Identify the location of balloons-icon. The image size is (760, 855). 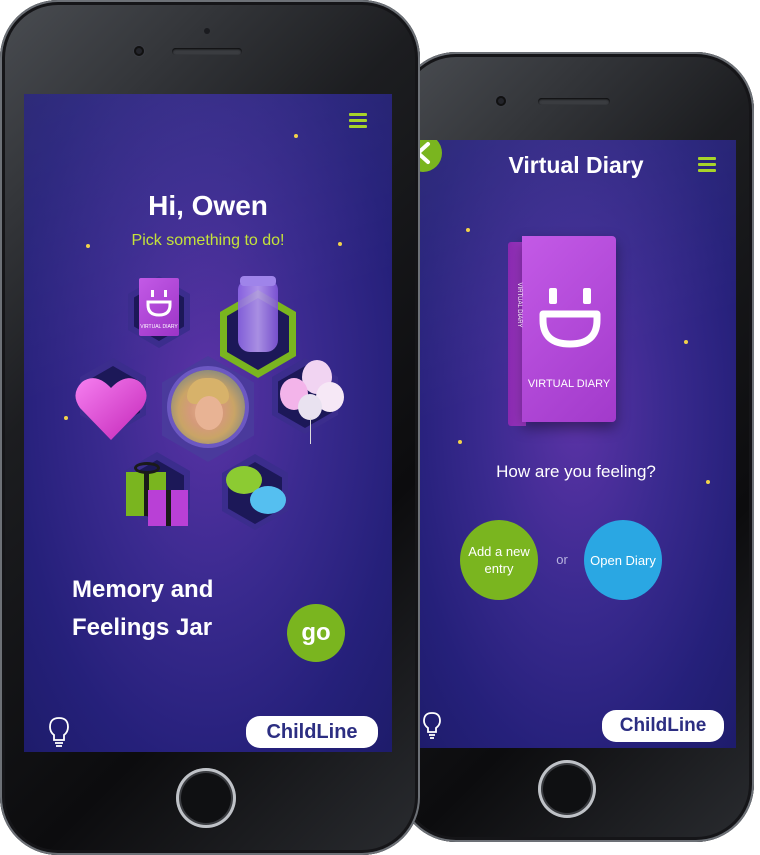
(315, 403).